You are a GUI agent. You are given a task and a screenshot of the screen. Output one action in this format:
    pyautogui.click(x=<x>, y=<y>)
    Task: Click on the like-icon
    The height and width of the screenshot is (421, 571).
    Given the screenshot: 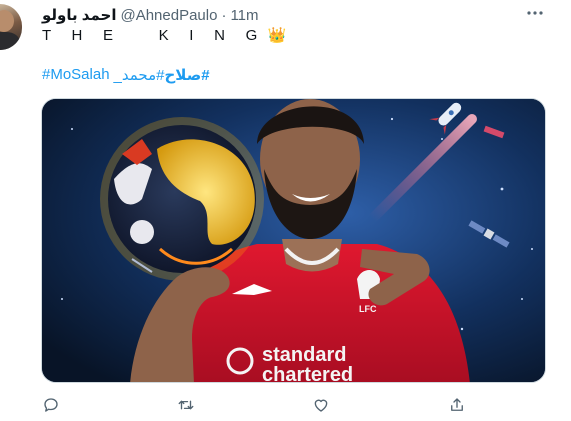 What is the action you would take?
    pyautogui.click(x=321, y=405)
    